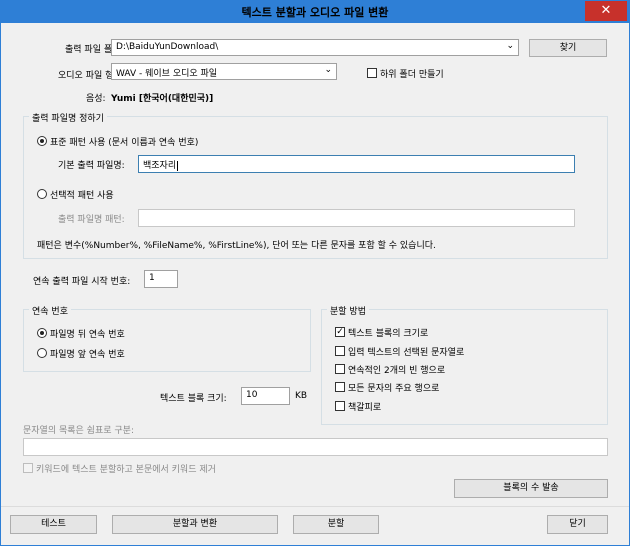 The image size is (630, 546). What do you see at coordinates (53, 524) in the screenshot?
I see `test-button: 테스트` at bounding box center [53, 524].